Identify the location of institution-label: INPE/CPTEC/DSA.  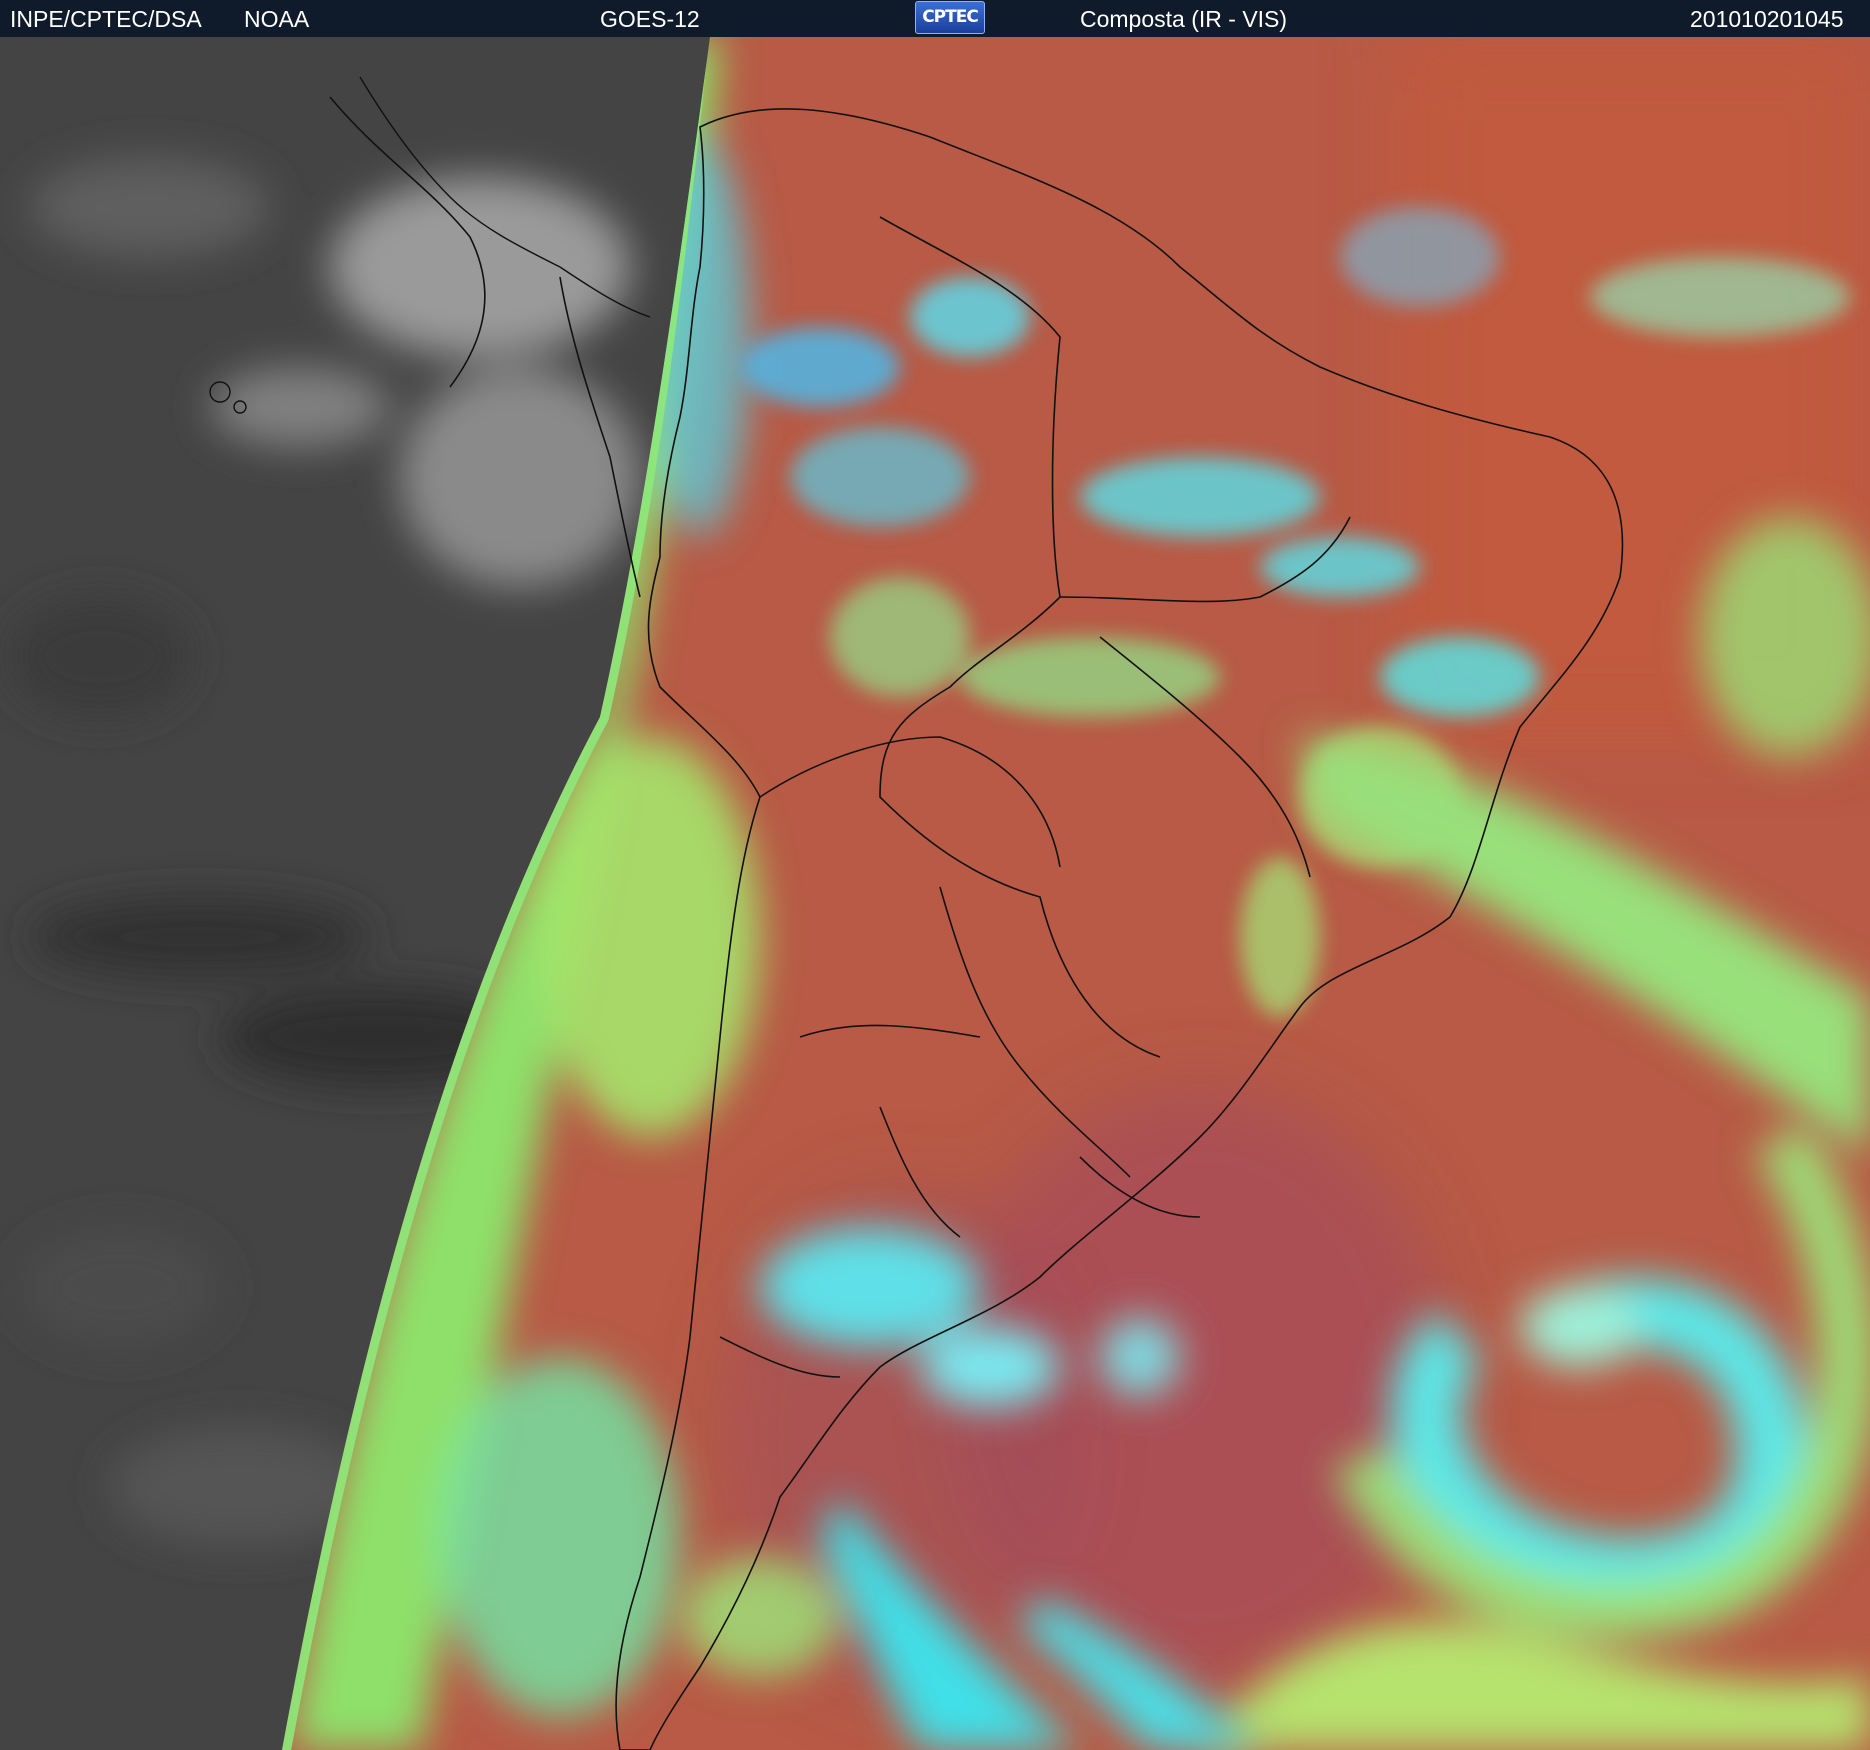
(106, 19).